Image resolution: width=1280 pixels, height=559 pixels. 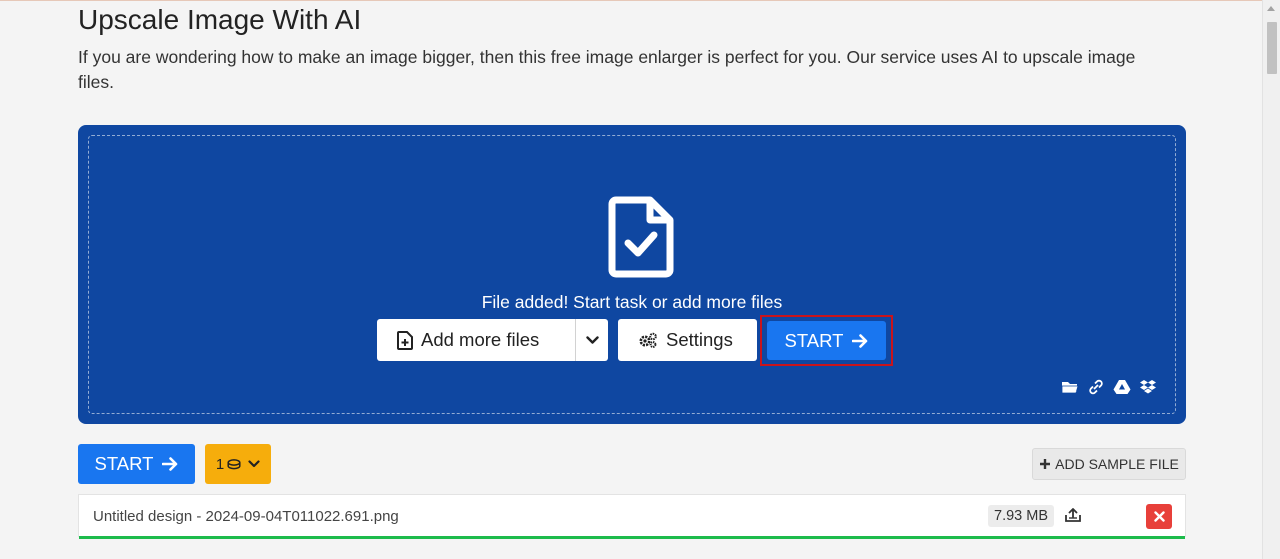 What do you see at coordinates (1045, 464) in the screenshot?
I see `plus-icon` at bounding box center [1045, 464].